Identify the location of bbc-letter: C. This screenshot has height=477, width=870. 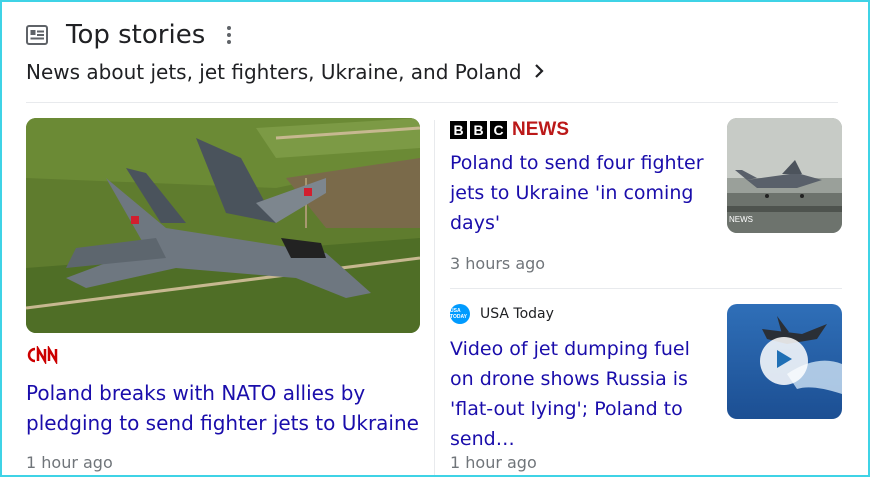
(498, 130).